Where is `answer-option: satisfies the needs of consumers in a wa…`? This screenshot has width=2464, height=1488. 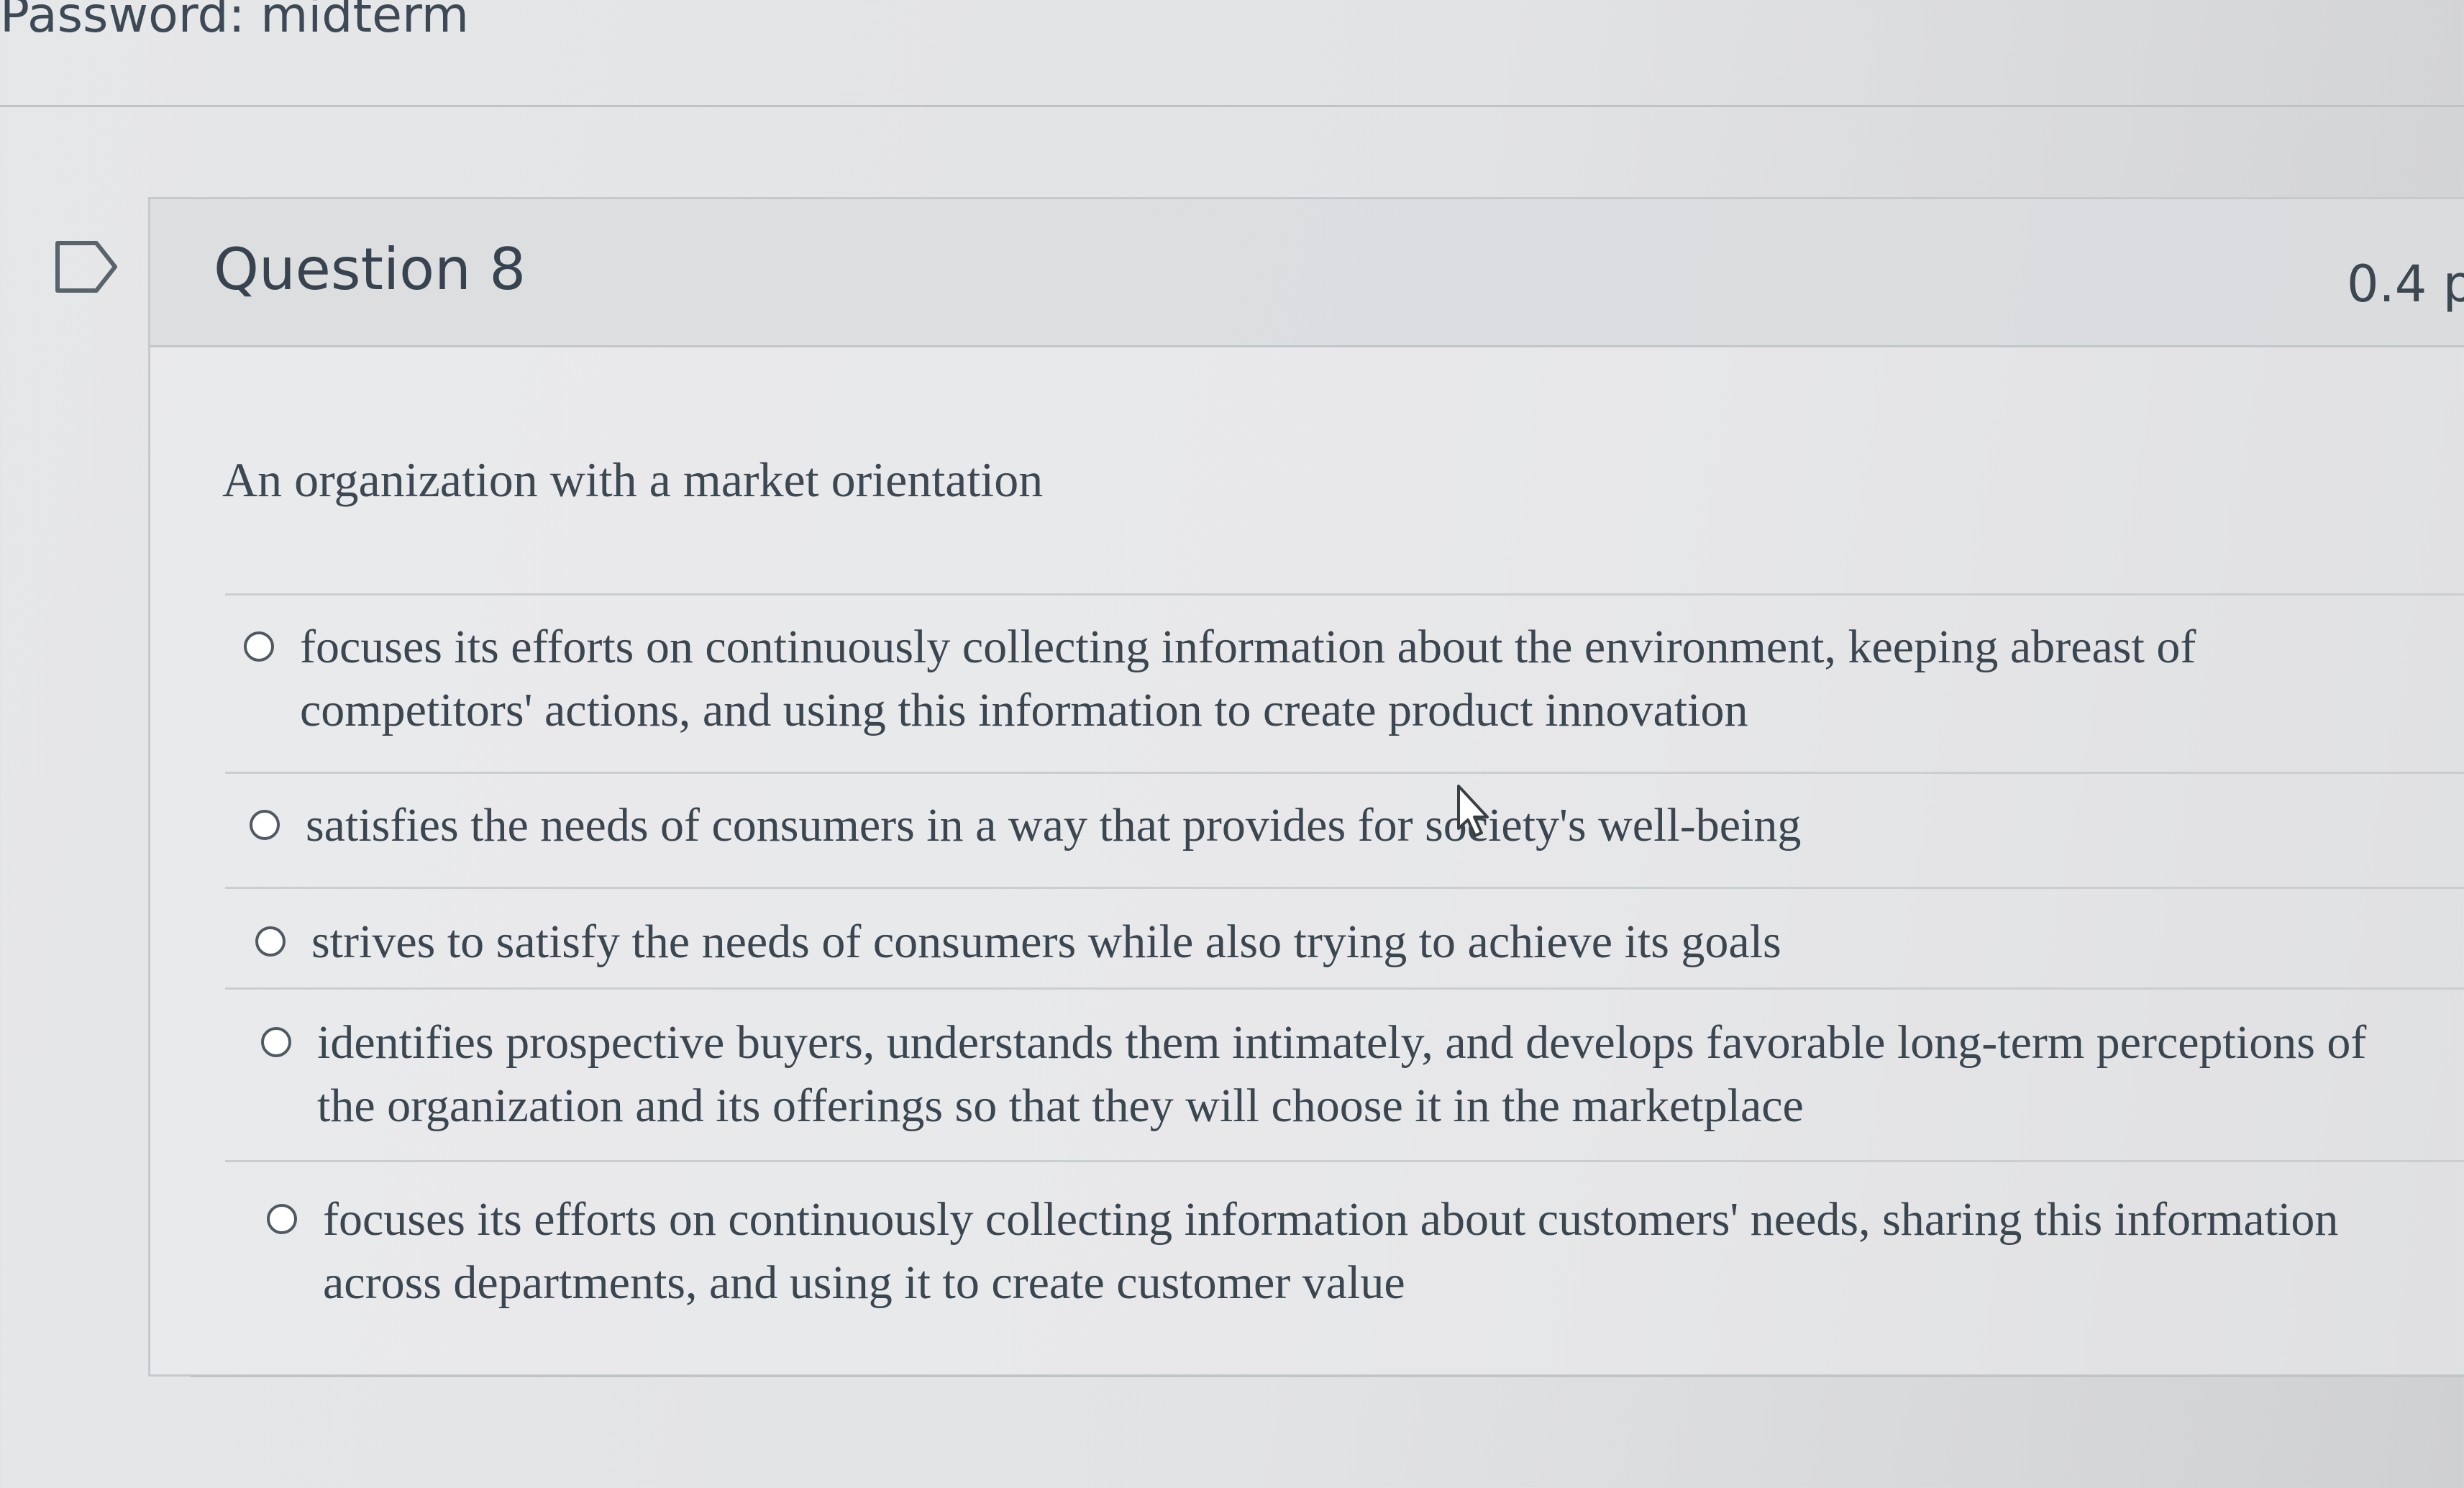 answer-option: satisfies the needs of consumers in a wa… is located at coordinates (1344, 829).